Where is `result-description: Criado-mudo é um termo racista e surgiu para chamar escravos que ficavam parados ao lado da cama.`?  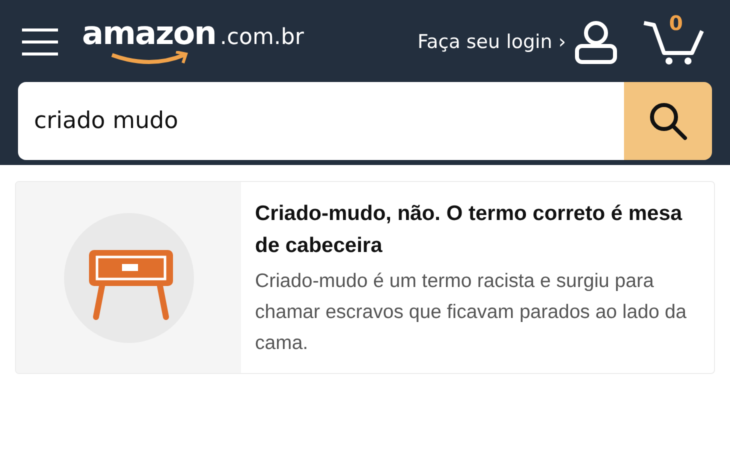 result-description: Criado-mudo é um termo racista e surgiu para chamar escravos que ficavam parados ao lado da cama. is located at coordinates (471, 312).